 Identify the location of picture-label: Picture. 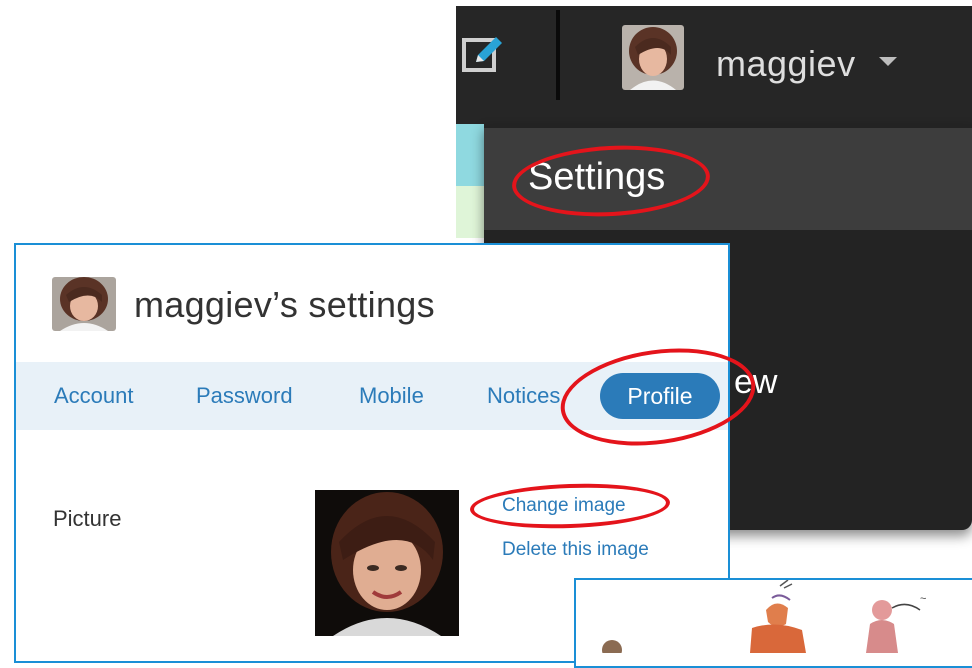
(87, 518).